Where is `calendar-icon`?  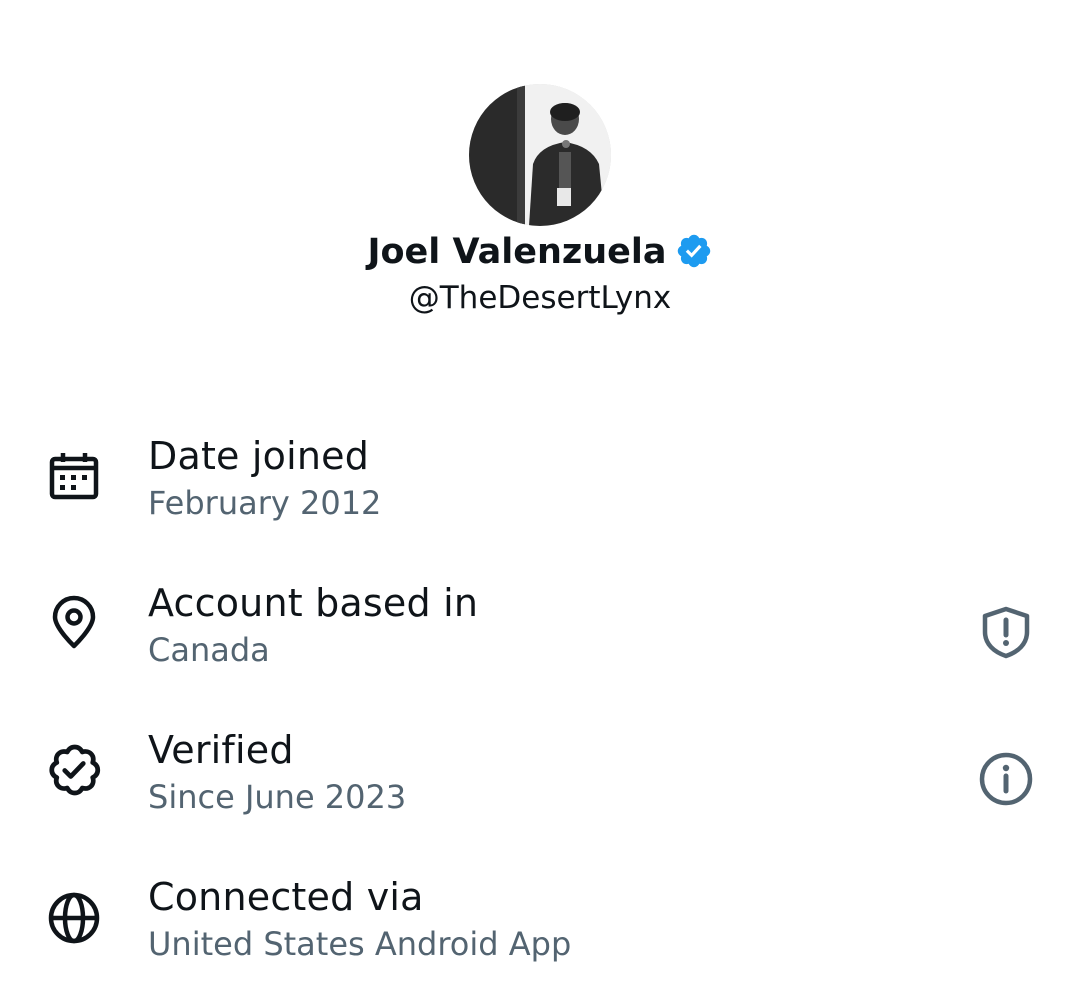 calendar-icon is located at coordinates (74, 476).